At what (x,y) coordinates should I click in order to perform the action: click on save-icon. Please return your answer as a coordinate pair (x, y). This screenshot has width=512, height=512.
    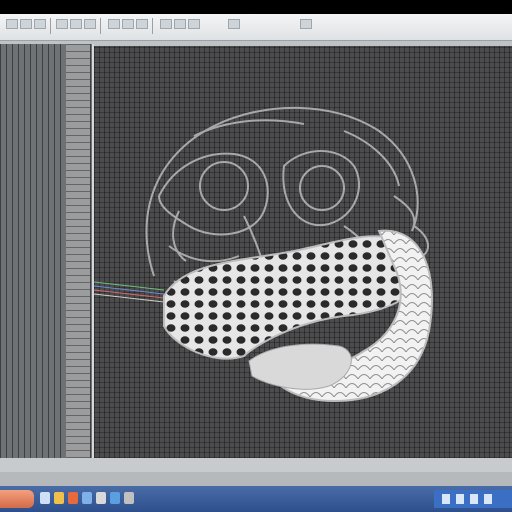
    Looking at the image, I should click on (40, 24).